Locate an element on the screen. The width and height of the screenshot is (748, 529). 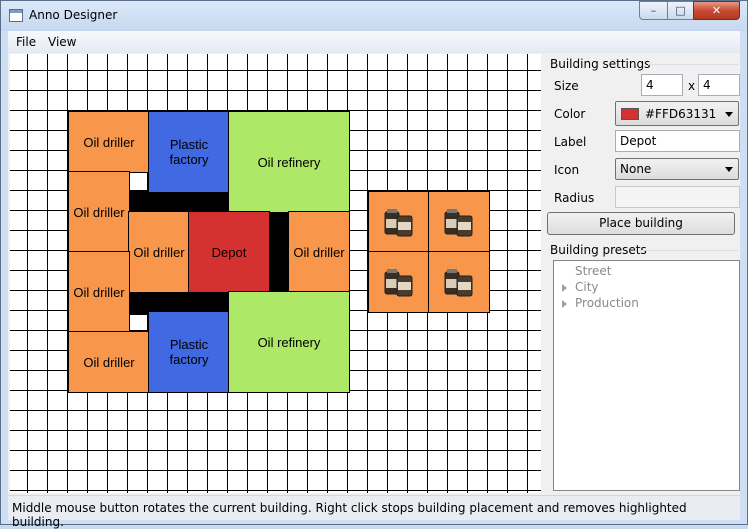
icon-label: Icon is located at coordinates (567, 170).